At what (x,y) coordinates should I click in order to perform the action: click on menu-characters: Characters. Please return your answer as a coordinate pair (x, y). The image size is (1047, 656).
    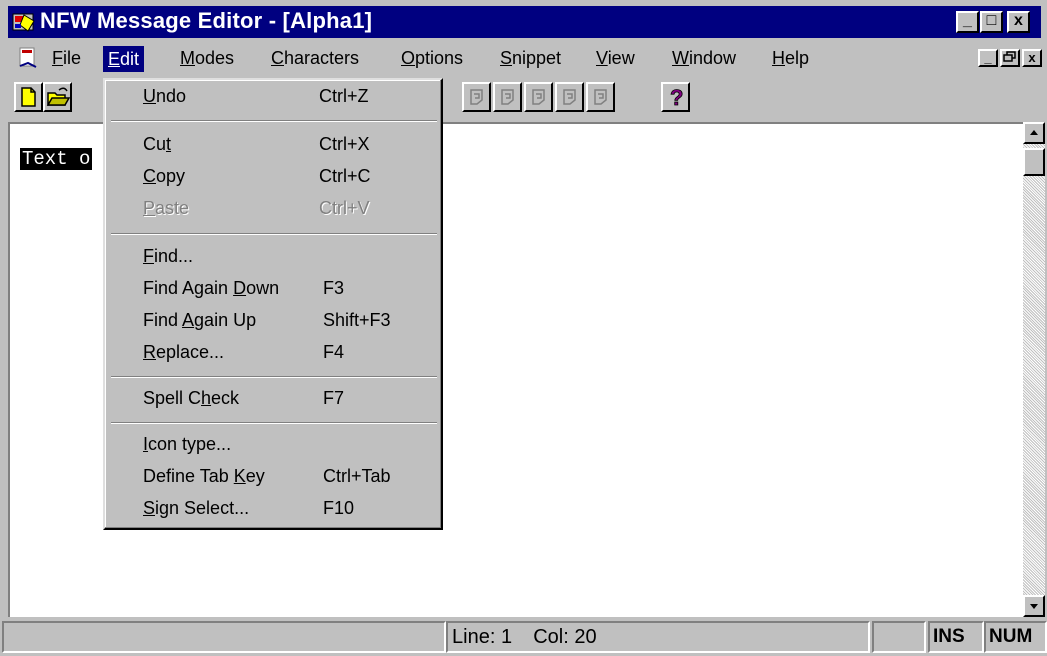
    Looking at the image, I should click on (315, 58).